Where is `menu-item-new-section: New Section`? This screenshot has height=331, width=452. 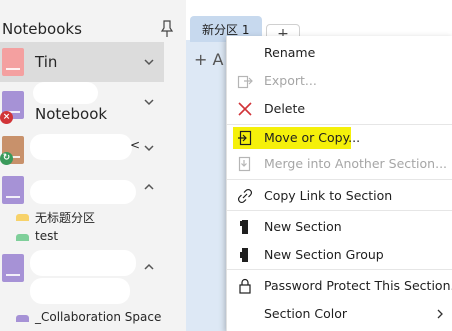
menu-item-new-section: New Section is located at coordinates (339, 227).